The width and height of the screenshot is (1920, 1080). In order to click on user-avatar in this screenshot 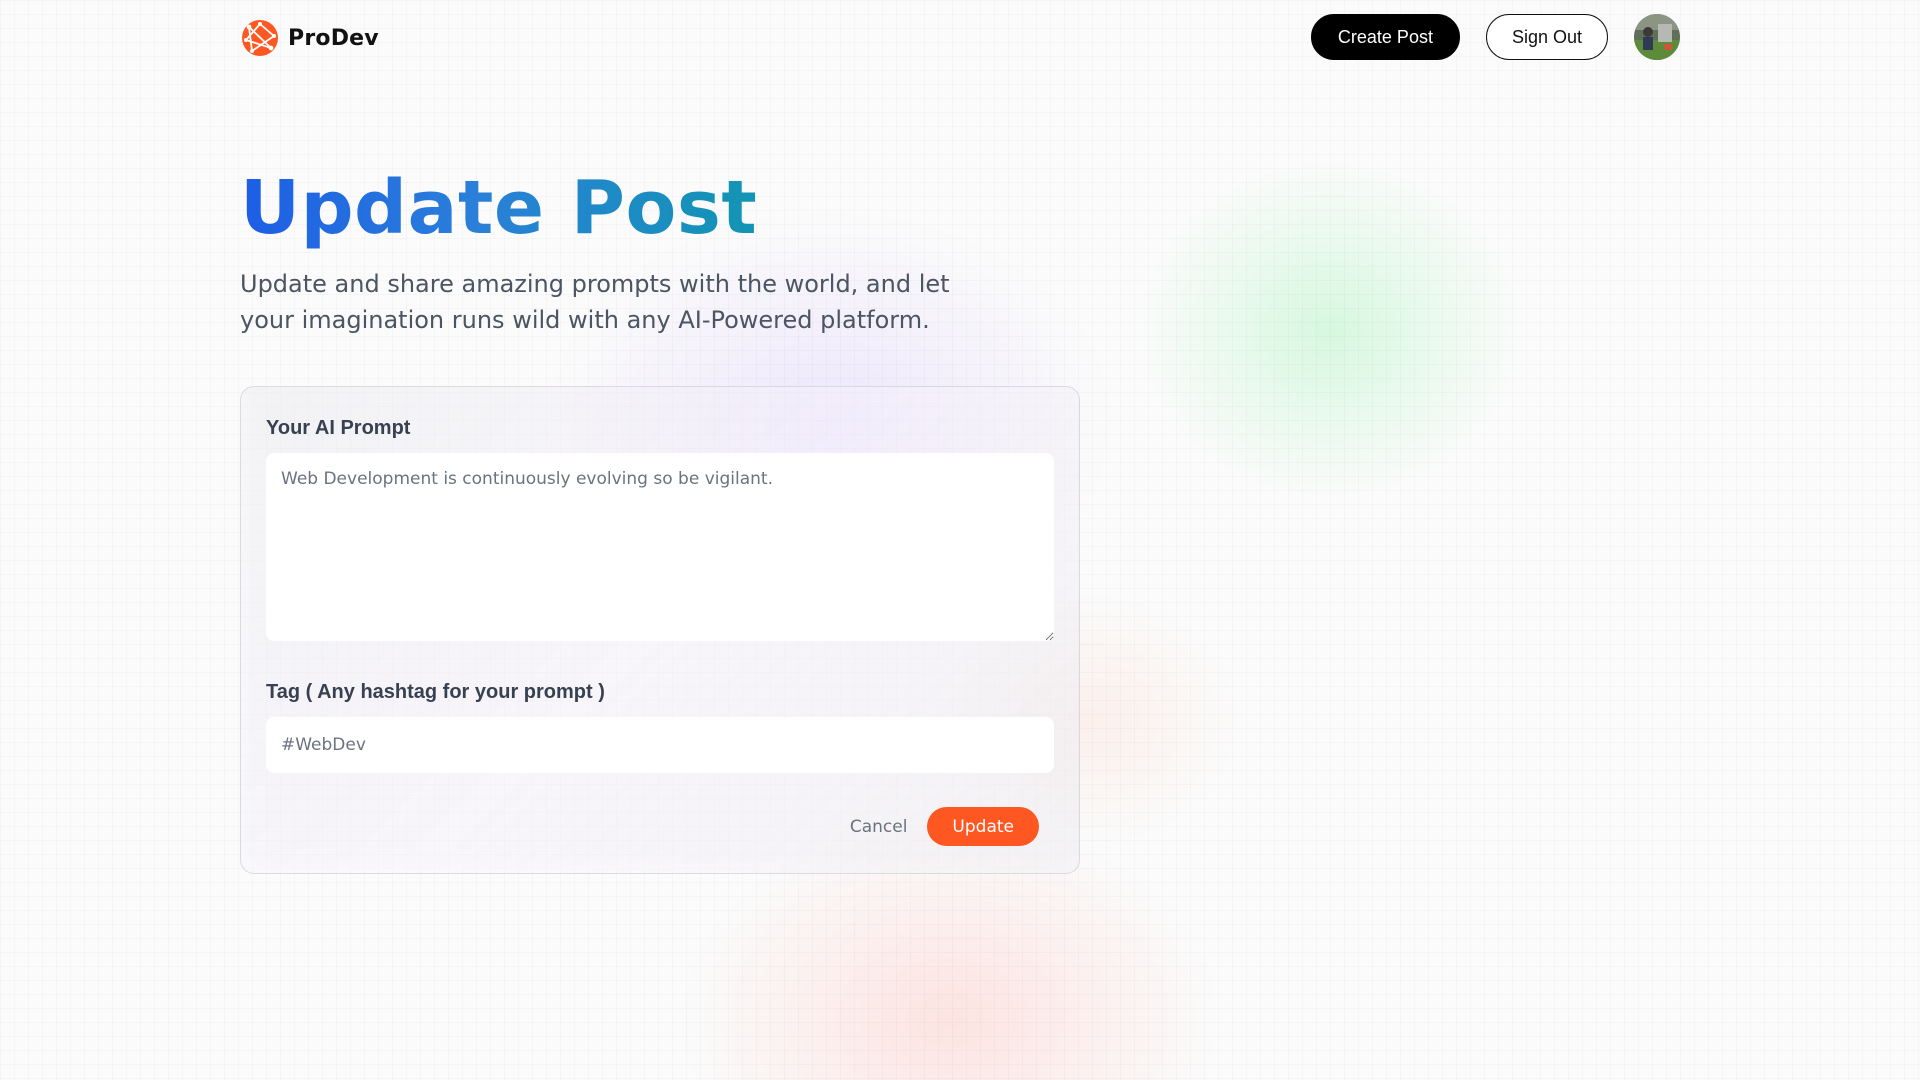, I will do `click(1657, 37)`.